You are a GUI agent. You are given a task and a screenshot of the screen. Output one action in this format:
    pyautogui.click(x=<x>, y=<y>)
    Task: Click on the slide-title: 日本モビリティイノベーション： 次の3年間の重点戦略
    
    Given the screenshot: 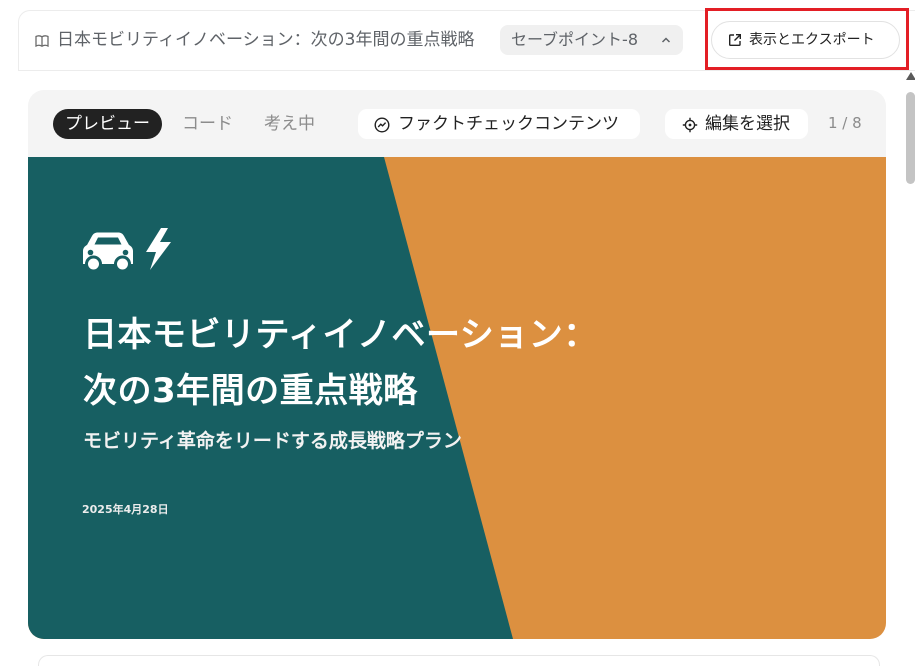 What is the action you would take?
    pyautogui.click(x=340, y=363)
    